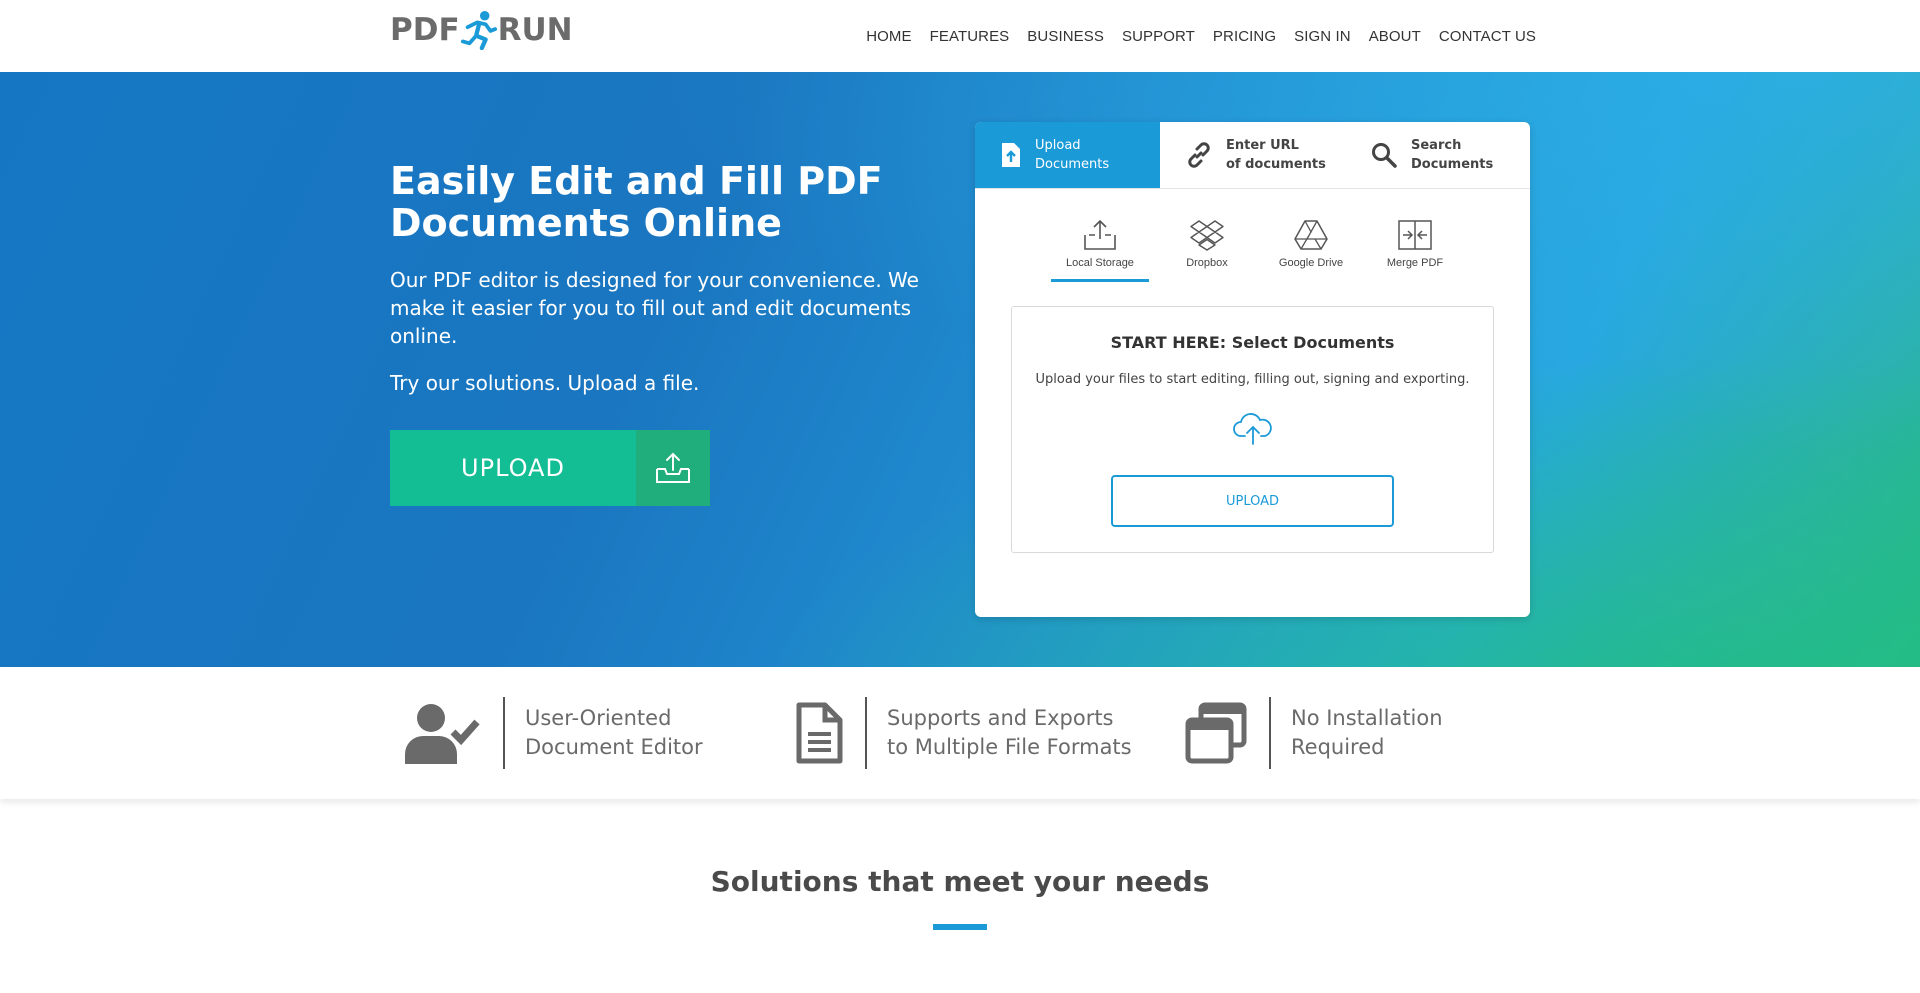  Describe the element at coordinates (442, 734) in the screenshot. I see `user-check-icon` at that location.